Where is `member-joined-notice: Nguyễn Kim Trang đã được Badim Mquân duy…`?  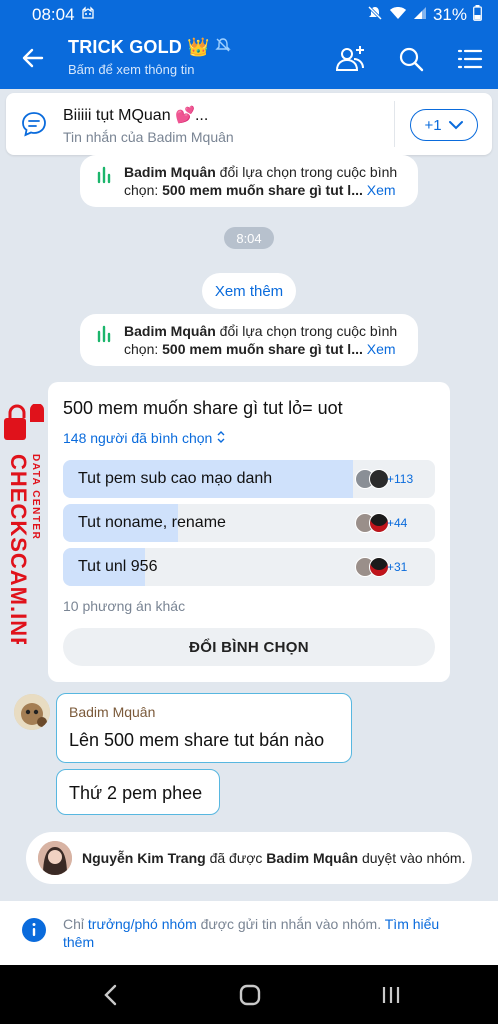 member-joined-notice: Nguyễn Kim Trang đã được Badim Mquân duy… is located at coordinates (249, 858).